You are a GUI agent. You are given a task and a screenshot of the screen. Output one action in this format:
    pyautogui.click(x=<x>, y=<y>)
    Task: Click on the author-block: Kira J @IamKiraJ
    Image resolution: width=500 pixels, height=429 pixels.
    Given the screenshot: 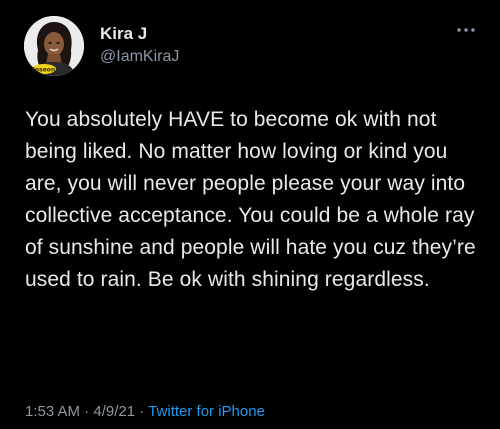 What is the action you would take?
    pyautogui.click(x=139, y=46)
    